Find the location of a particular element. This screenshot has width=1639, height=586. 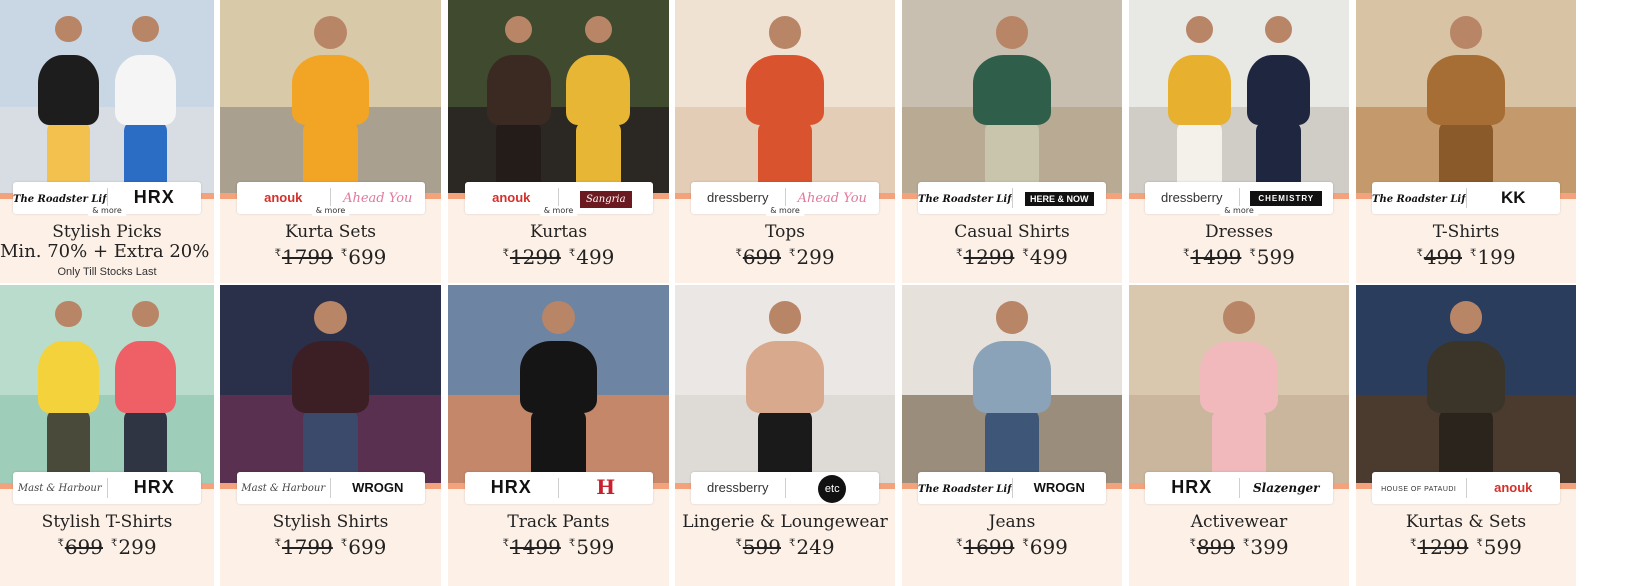

sale-price: 299 is located at coordinates (137, 547).